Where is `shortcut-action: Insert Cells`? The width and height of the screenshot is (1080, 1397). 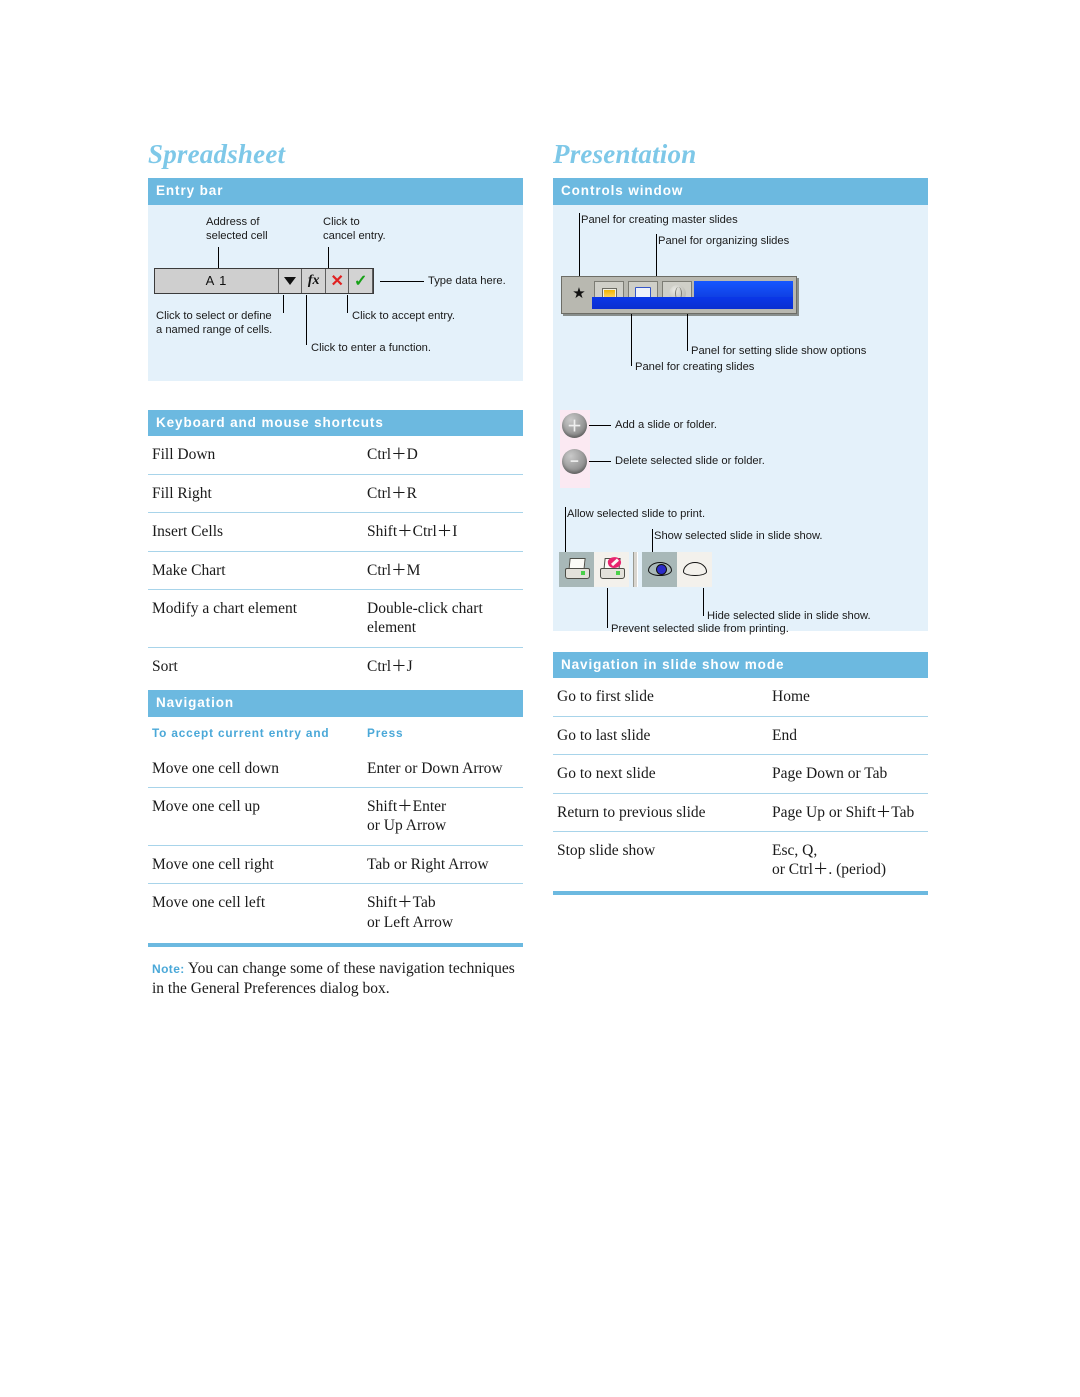 shortcut-action: Insert Cells is located at coordinates (257, 532).